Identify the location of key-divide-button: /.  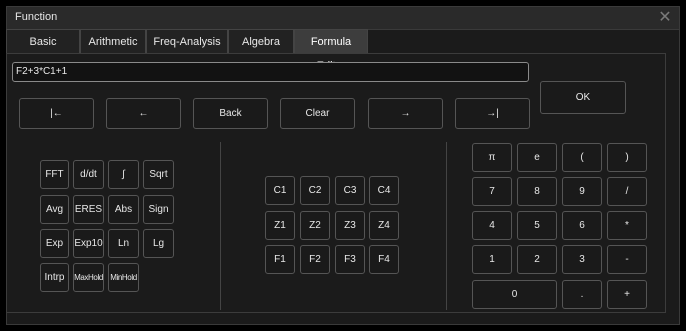
(627, 191).